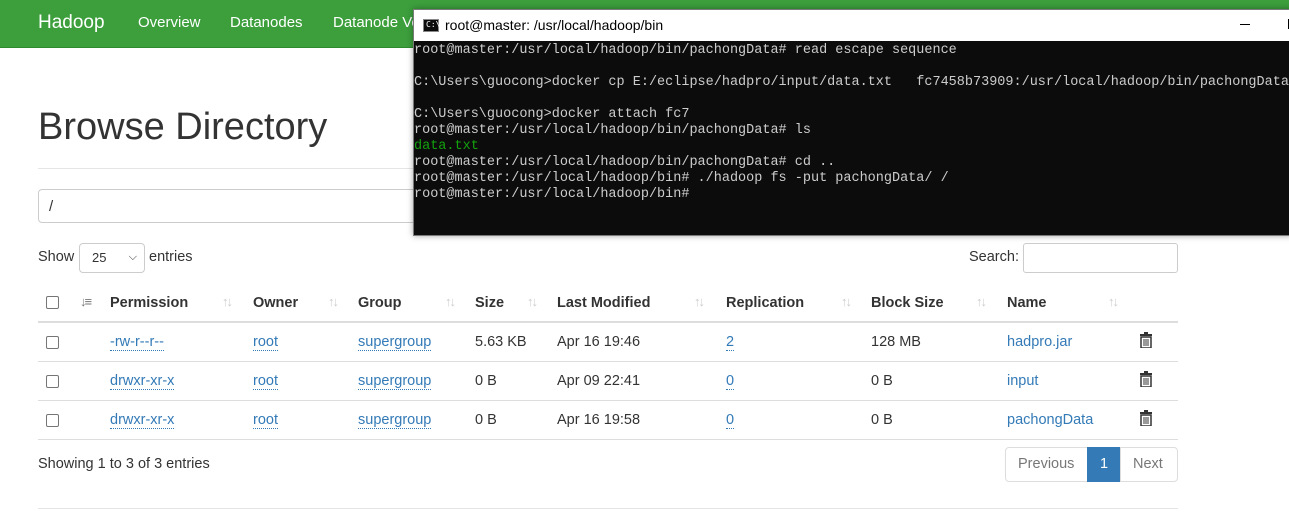  What do you see at coordinates (124, 464) in the screenshot?
I see `table-info: Showing 1 to 3 of 3 entries` at bounding box center [124, 464].